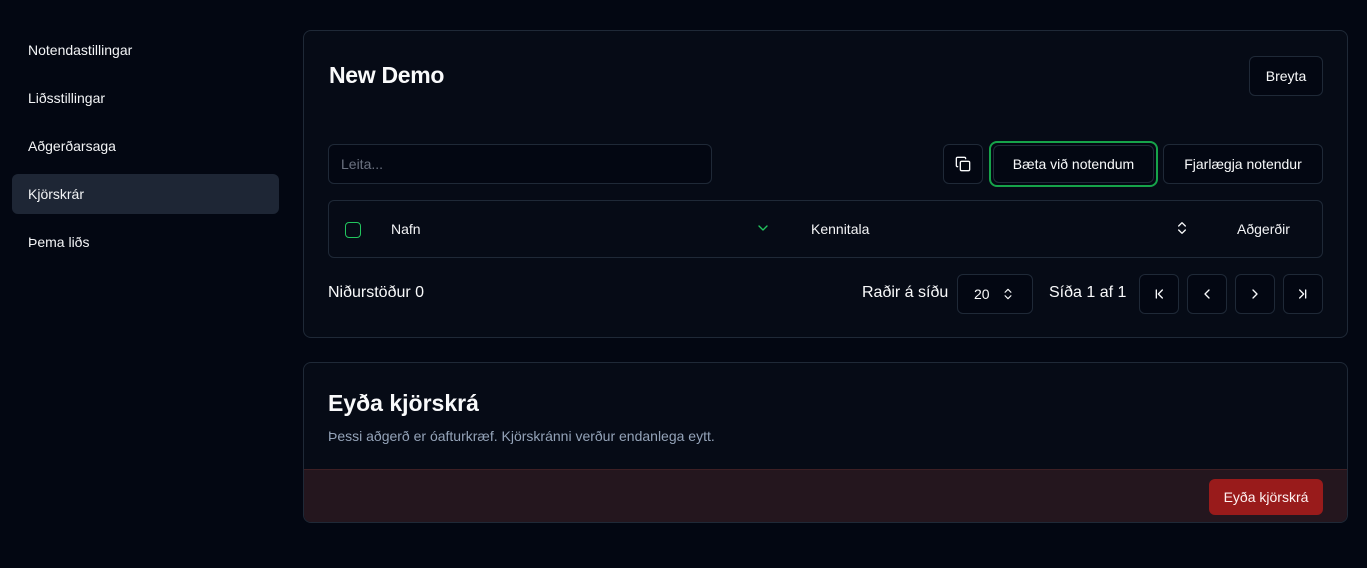 This screenshot has width=1367, height=568. I want to click on danger-footer: Eyða kjörskrá, so click(825, 495).